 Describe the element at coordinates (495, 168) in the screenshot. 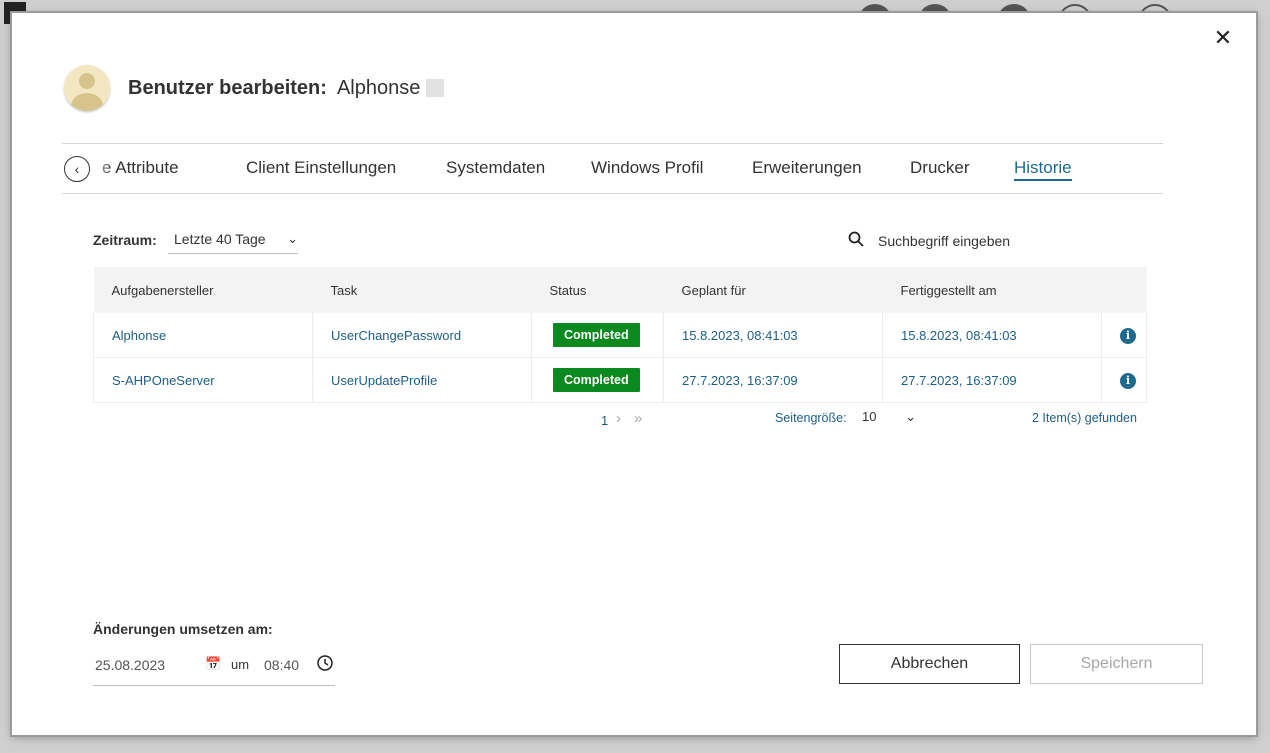

I see `tab-systemdaten: Systemdaten` at that location.